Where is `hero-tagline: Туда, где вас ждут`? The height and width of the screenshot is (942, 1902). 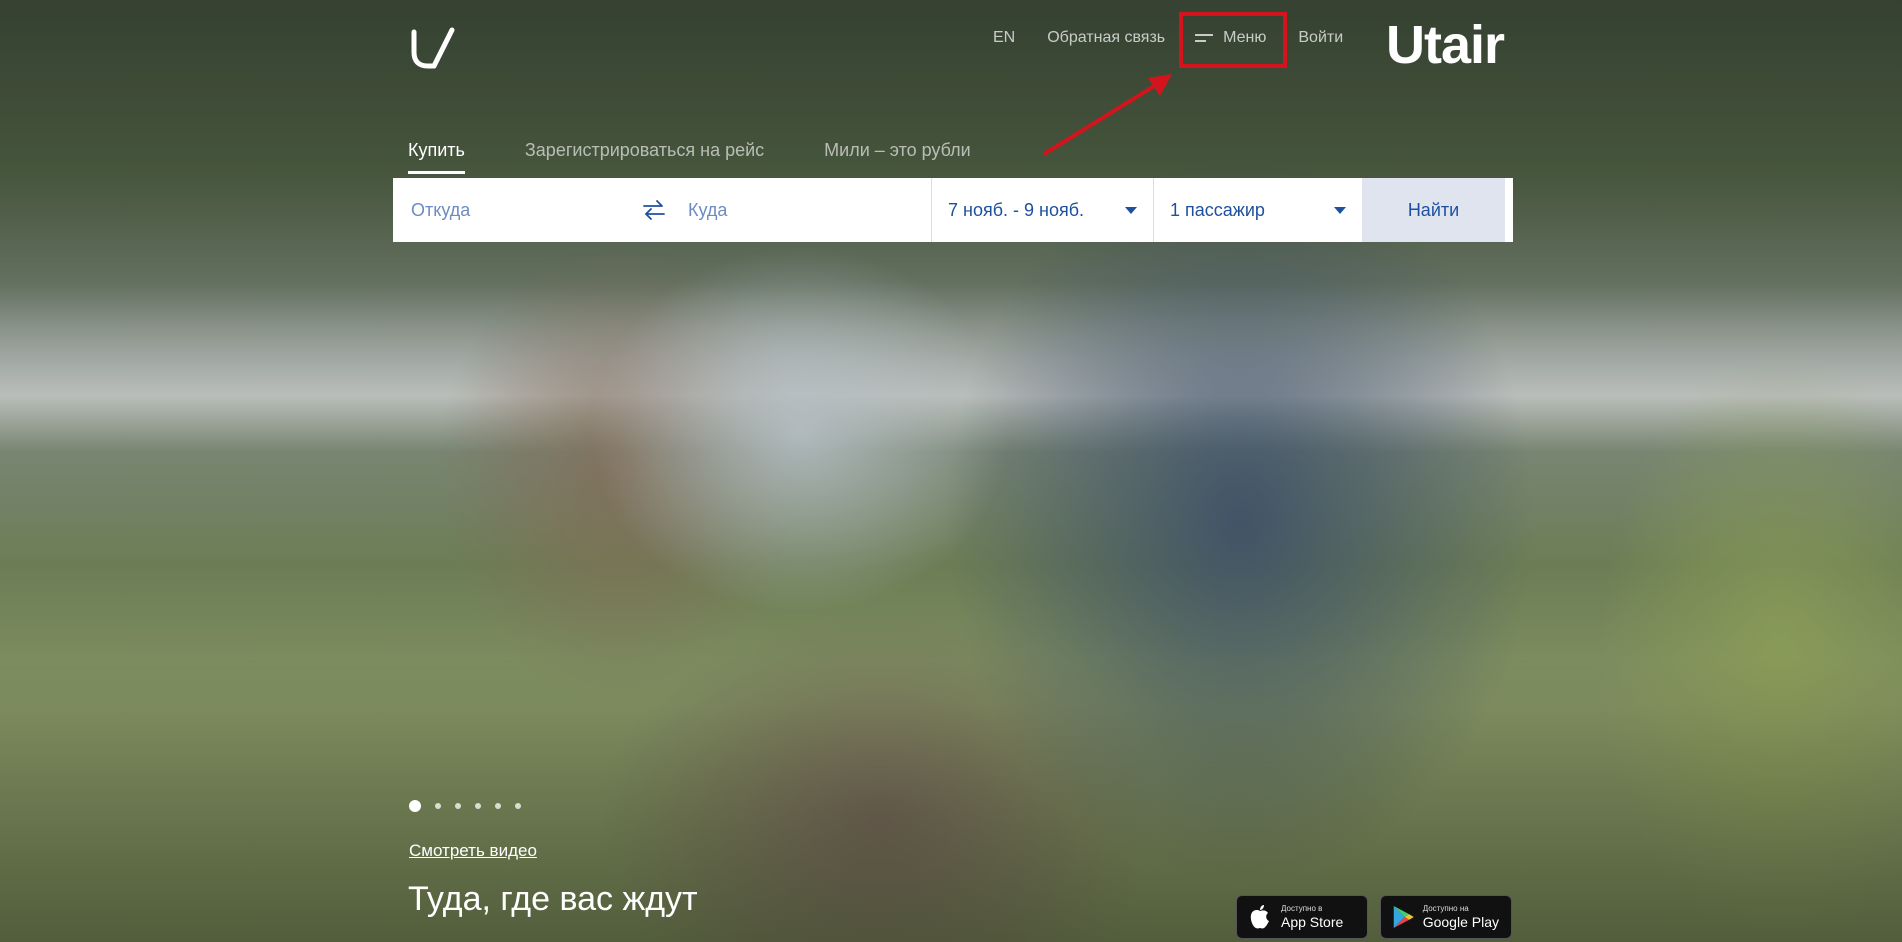 hero-tagline: Туда, где вас ждут is located at coordinates (553, 899).